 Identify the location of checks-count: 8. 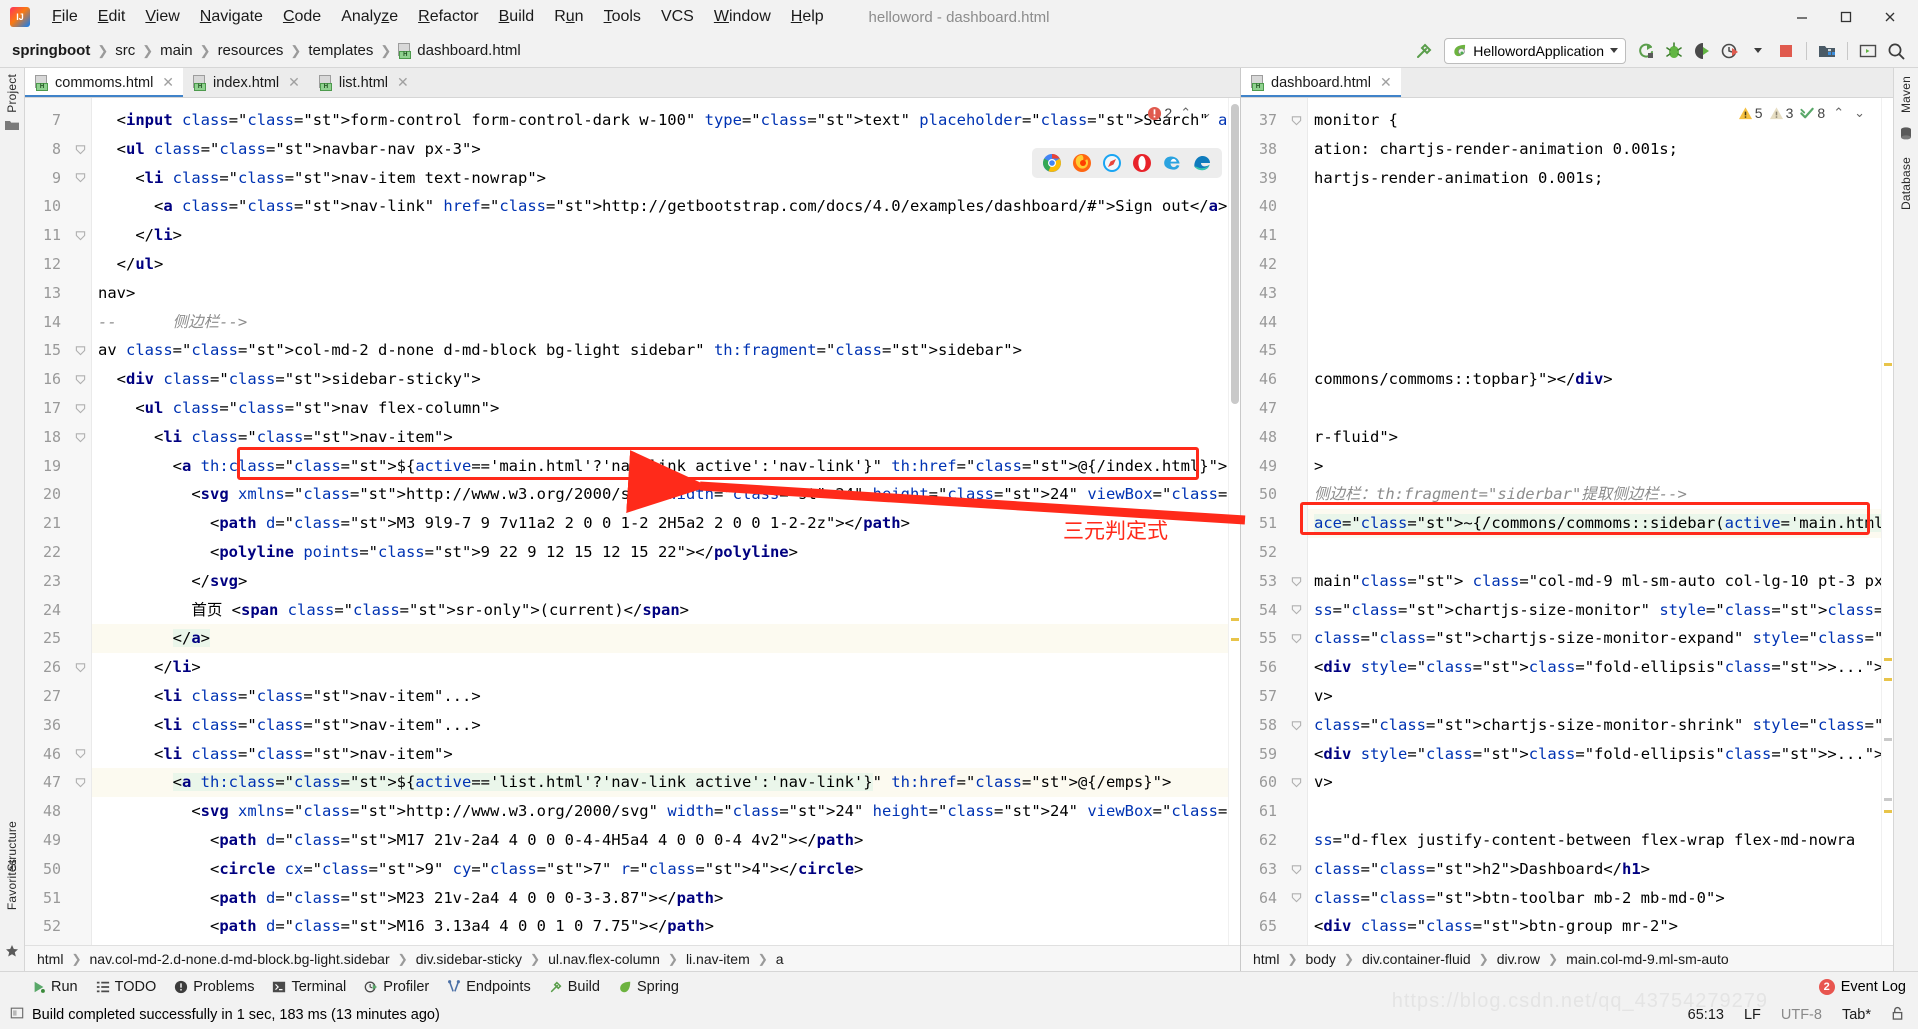
(1812, 113).